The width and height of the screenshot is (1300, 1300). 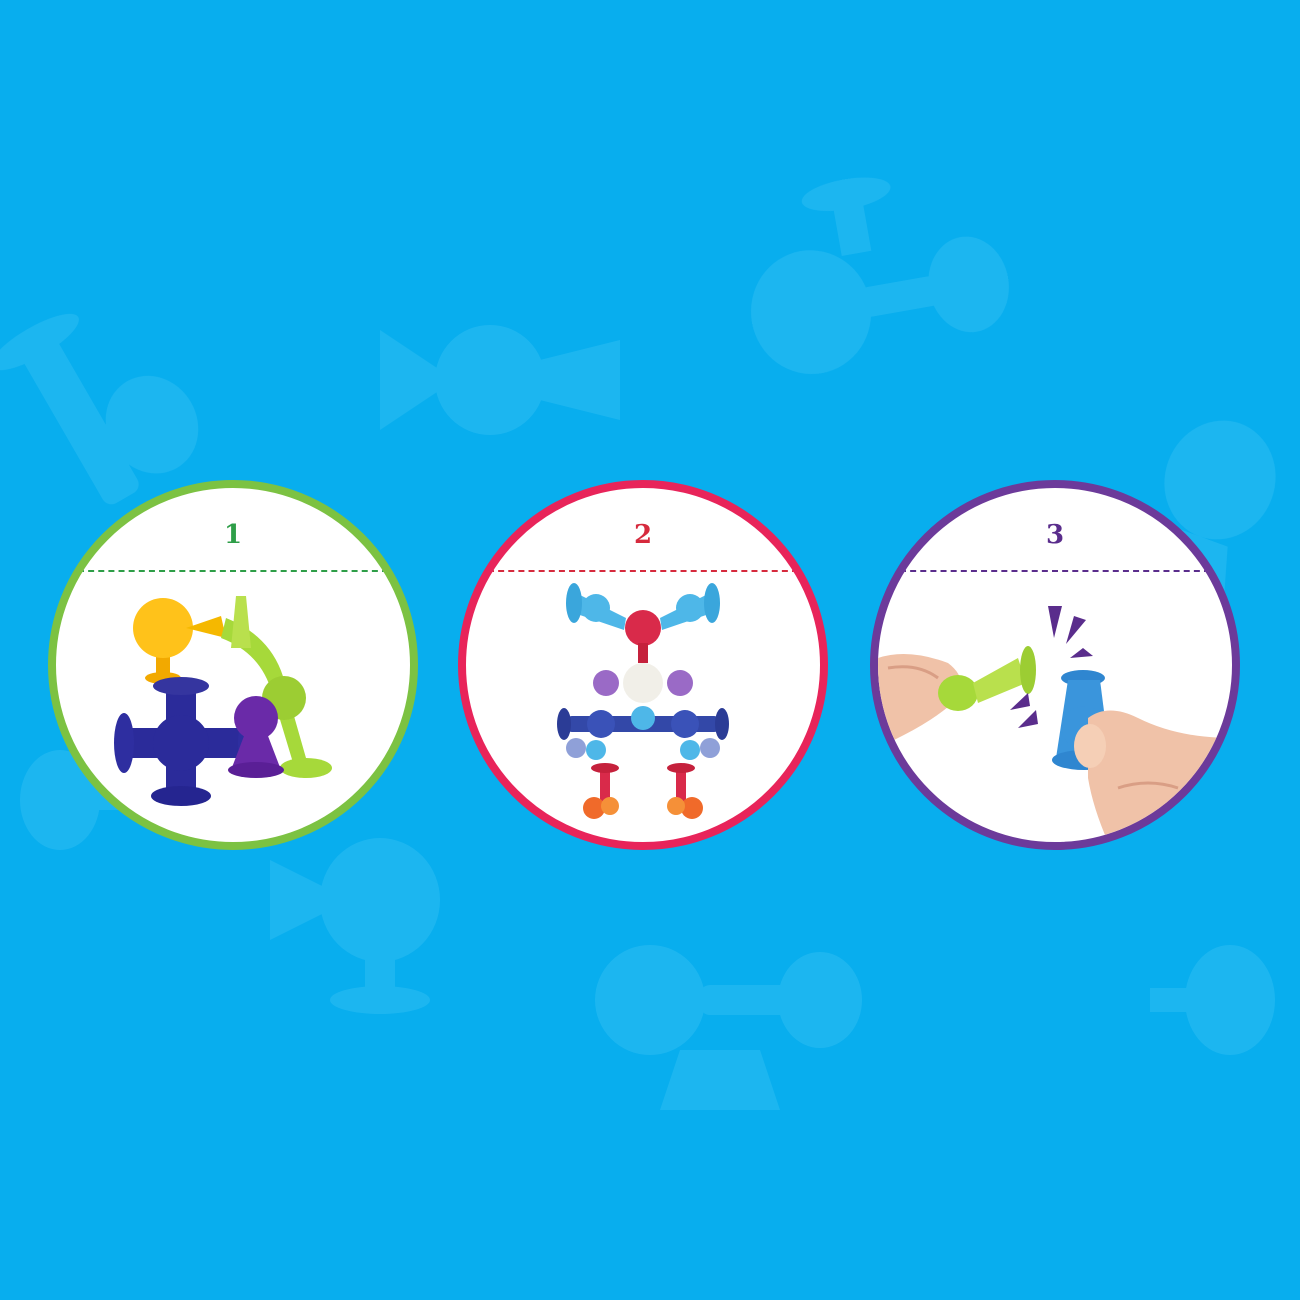 I want to click on step-3-circle: 3, so click(x=1055, y=665).